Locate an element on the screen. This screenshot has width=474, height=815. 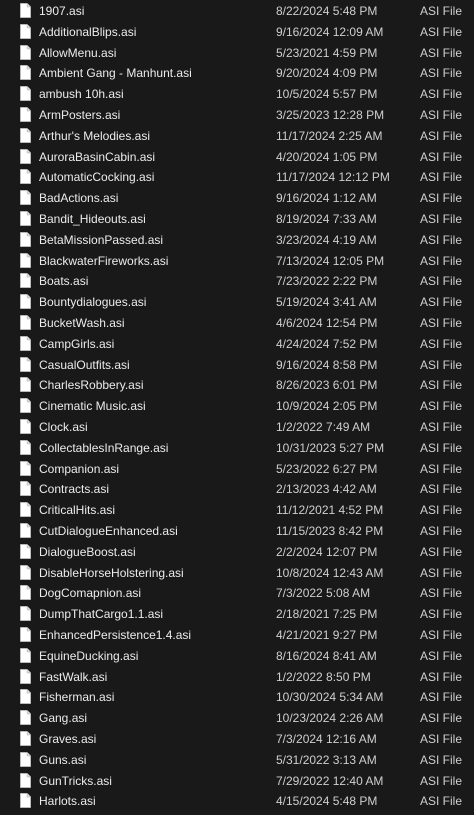
file-row: GunTricks.asi 7/29/2022 12:40 AM ASI File is located at coordinates (237, 781).